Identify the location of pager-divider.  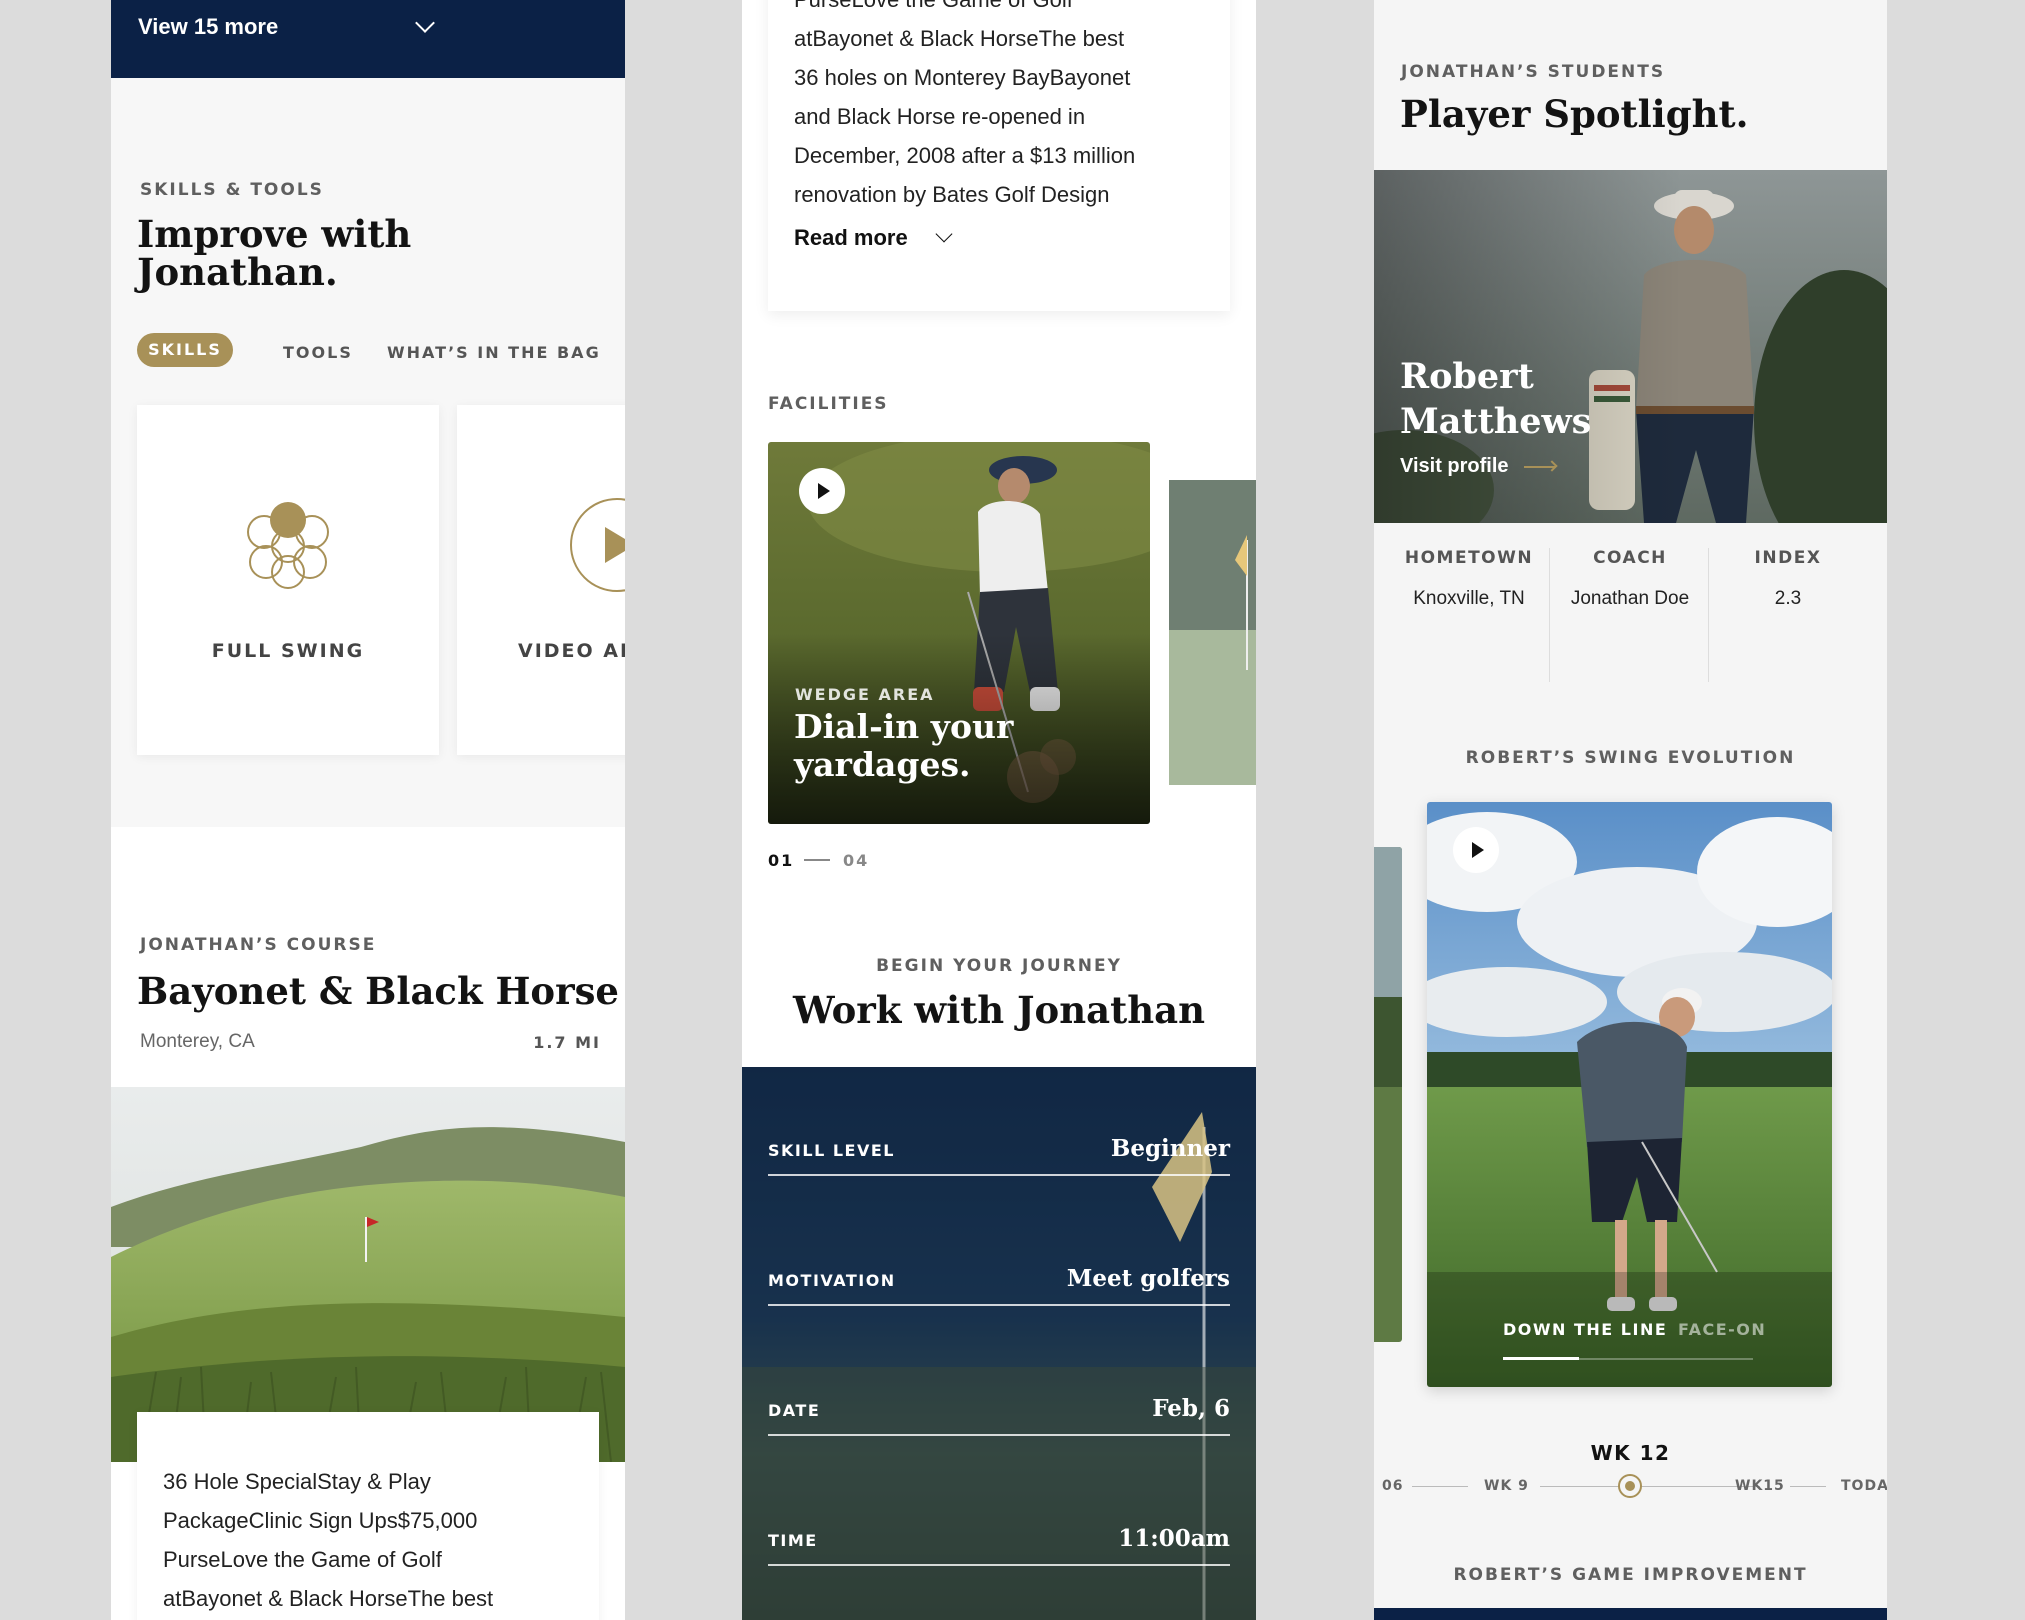
(817, 860).